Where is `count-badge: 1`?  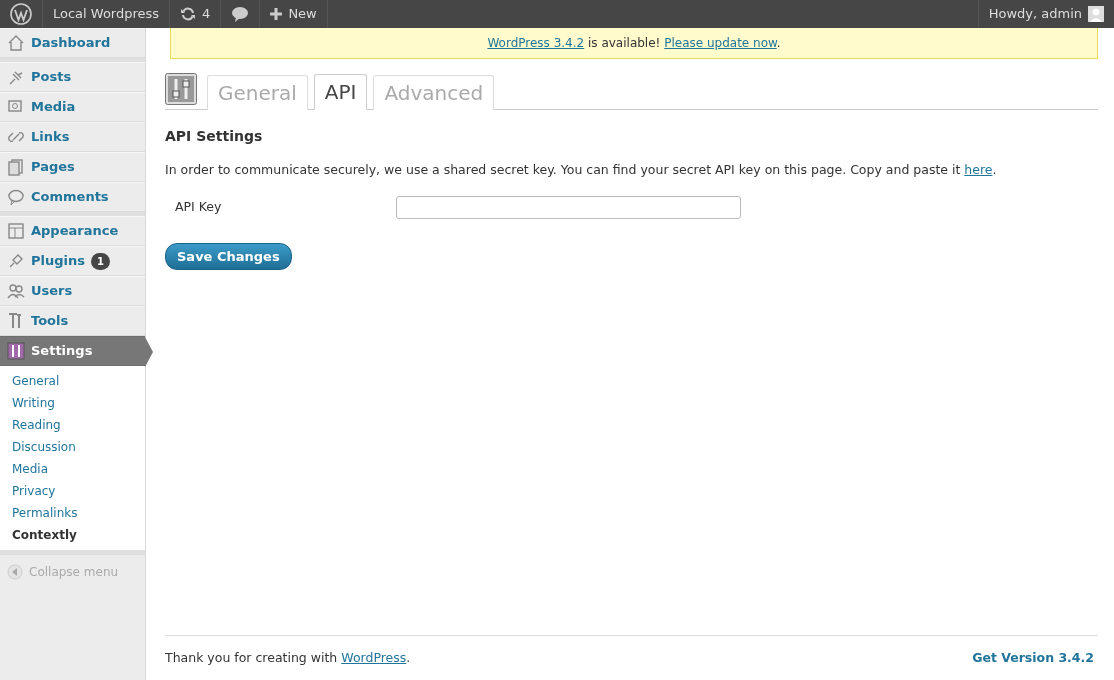
count-badge: 1 is located at coordinates (100, 261).